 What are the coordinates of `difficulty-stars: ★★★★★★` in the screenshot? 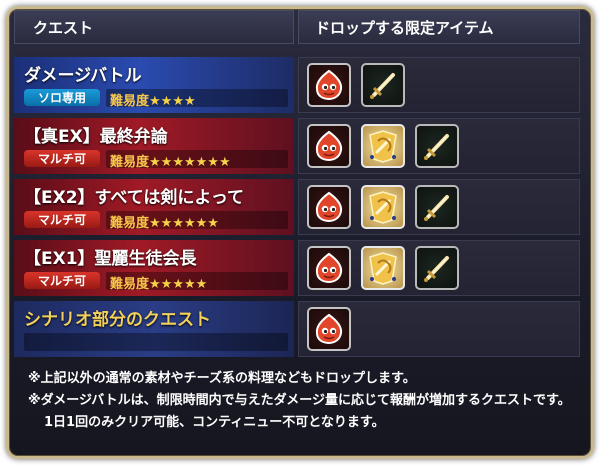 It's located at (184, 223).